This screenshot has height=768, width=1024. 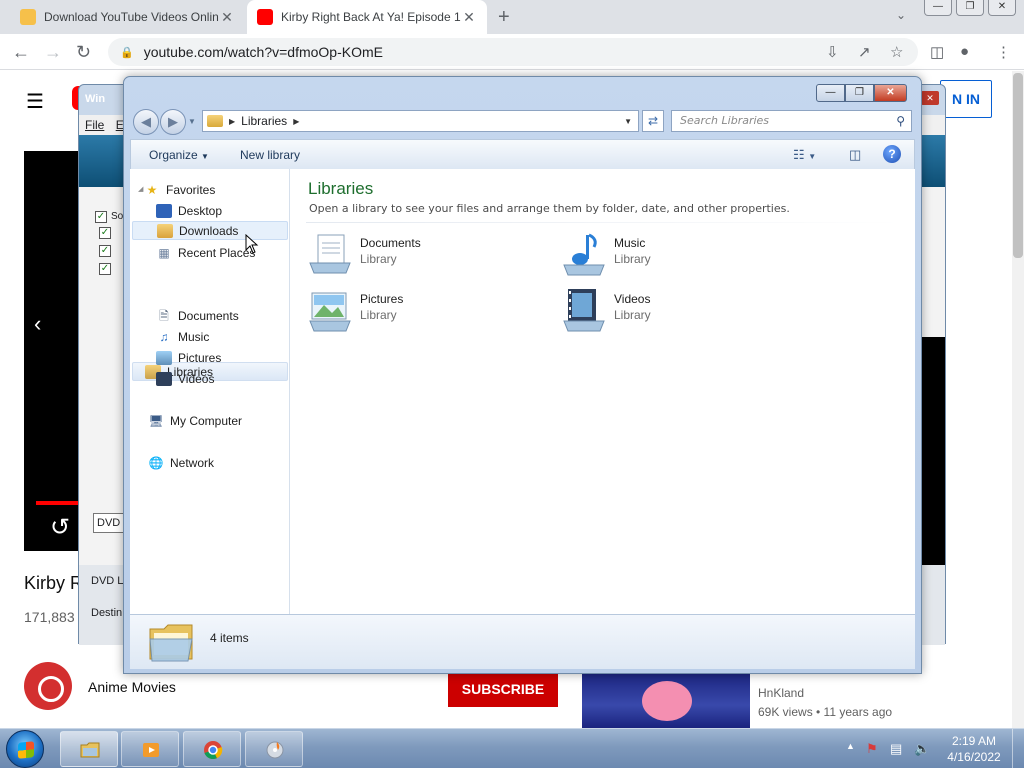 What do you see at coordinates (58, 503) in the screenshot?
I see `progress-bar` at bounding box center [58, 503].